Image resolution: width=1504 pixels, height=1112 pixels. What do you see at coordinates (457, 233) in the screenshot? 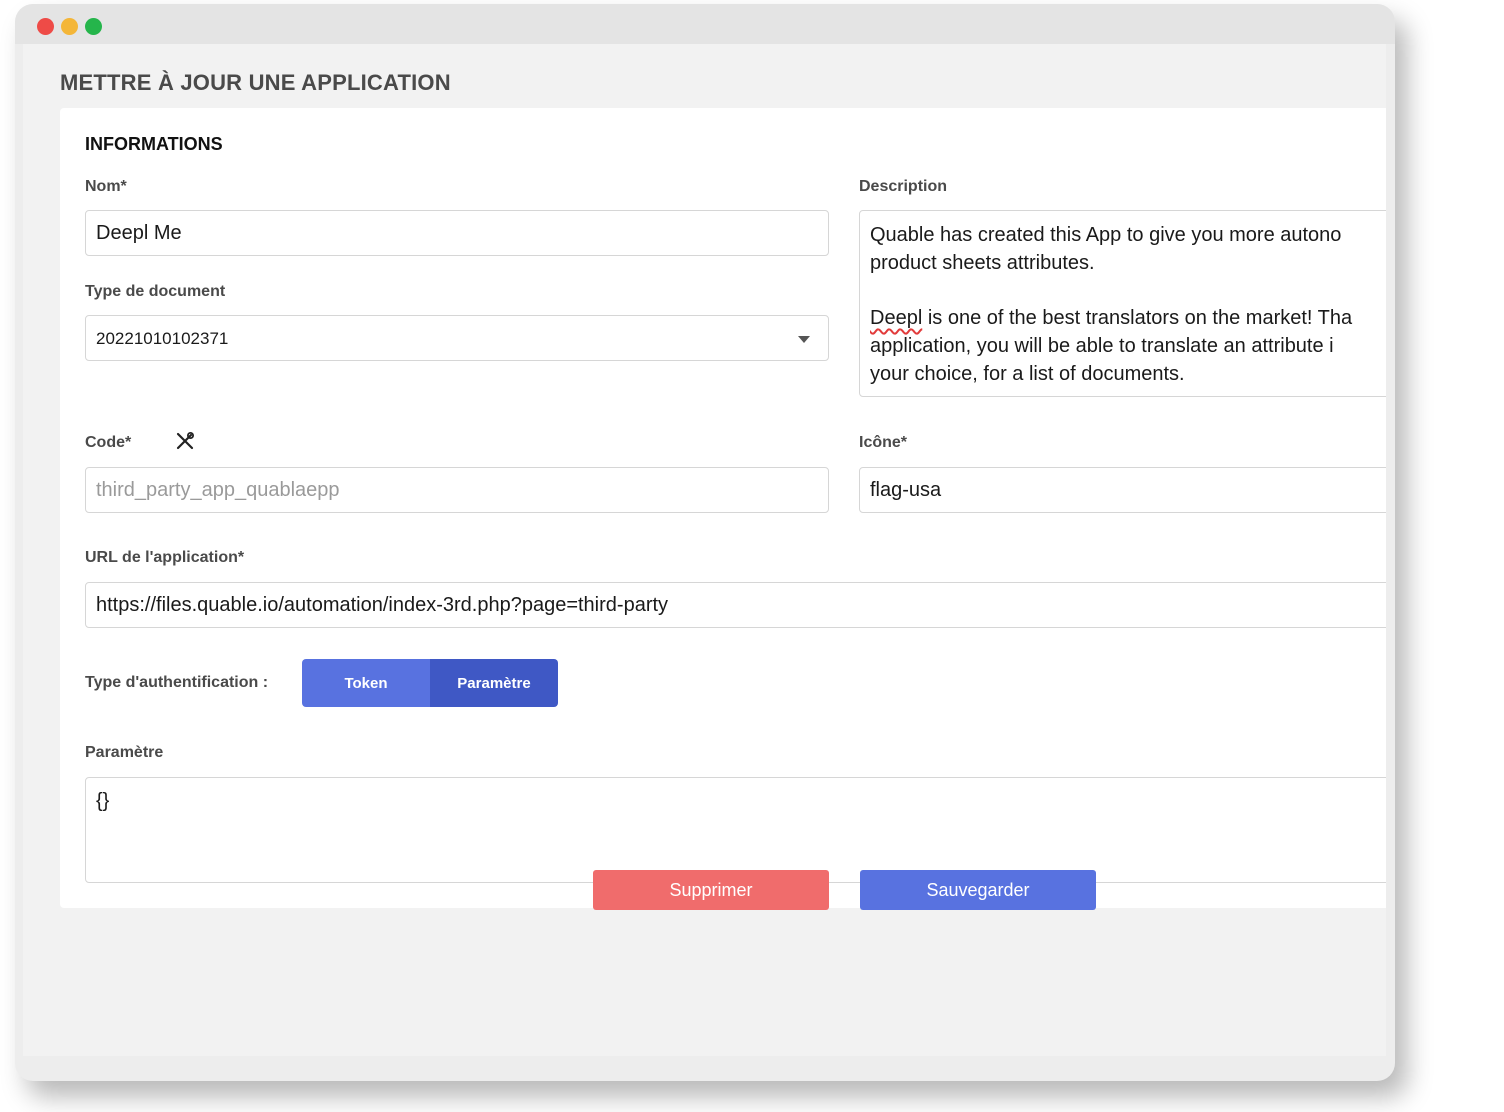
I see `nom-input: Deepl Me` at bounding box center [457, 233].